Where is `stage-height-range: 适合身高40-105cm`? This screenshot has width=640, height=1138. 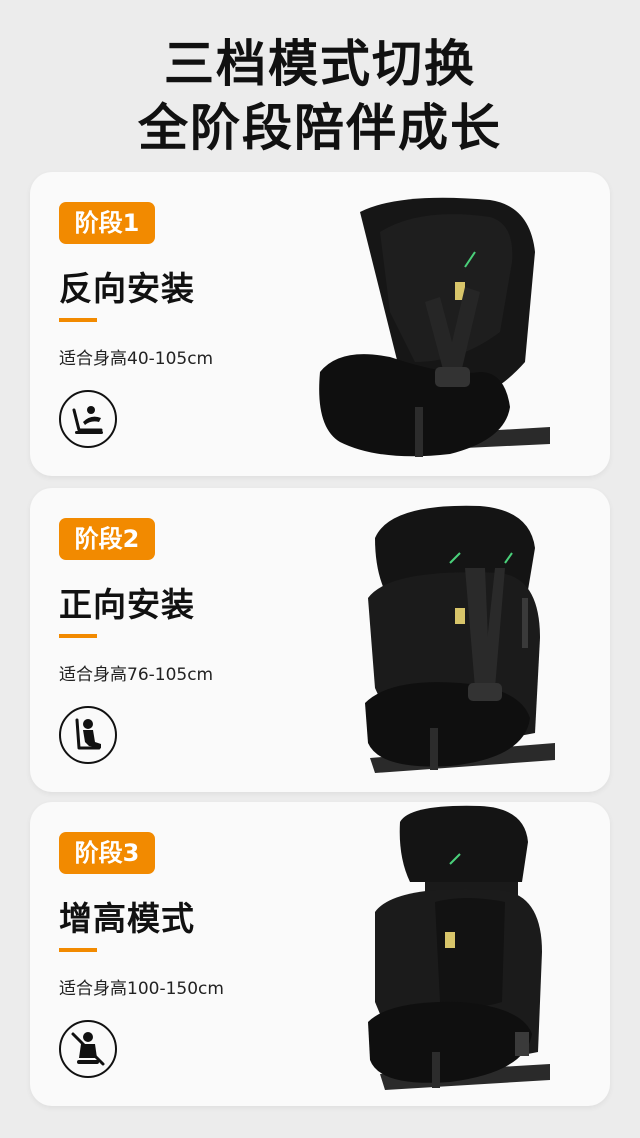
stage-height-range: 适合身高40-105cm is located at coordinates (136, 359).